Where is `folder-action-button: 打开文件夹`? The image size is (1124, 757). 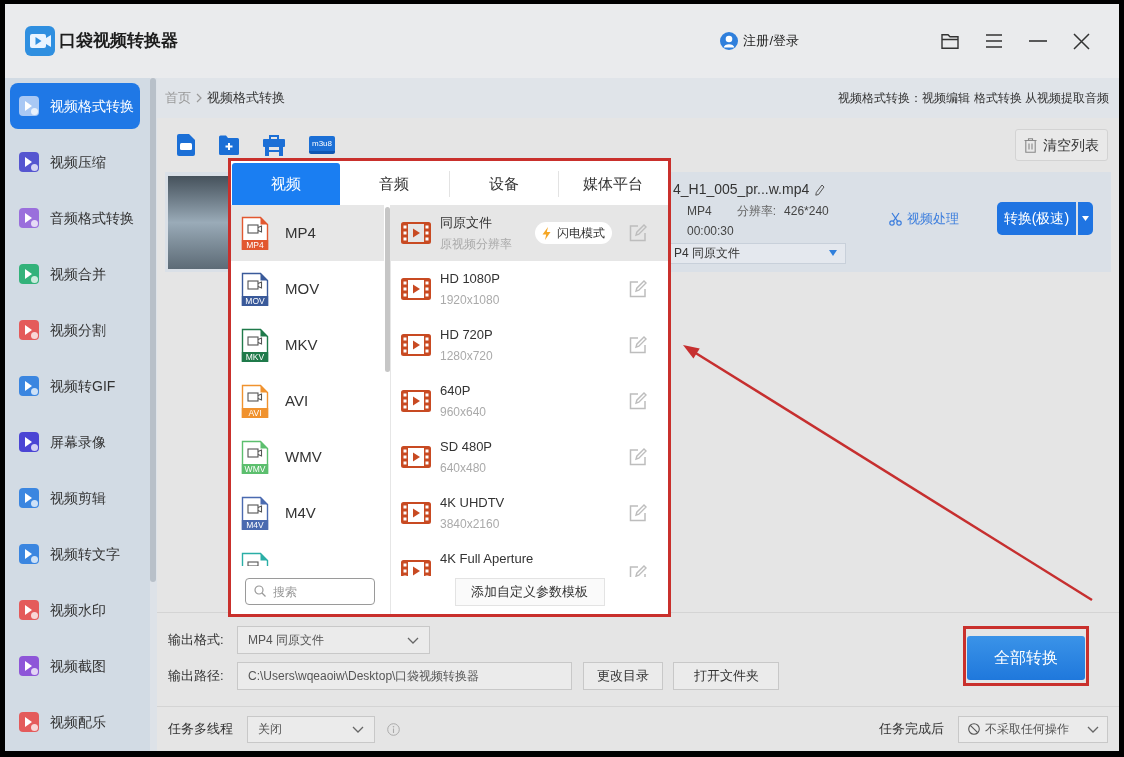 folder-action-button: 打开文件夹 is located at coordinates (726, 676).